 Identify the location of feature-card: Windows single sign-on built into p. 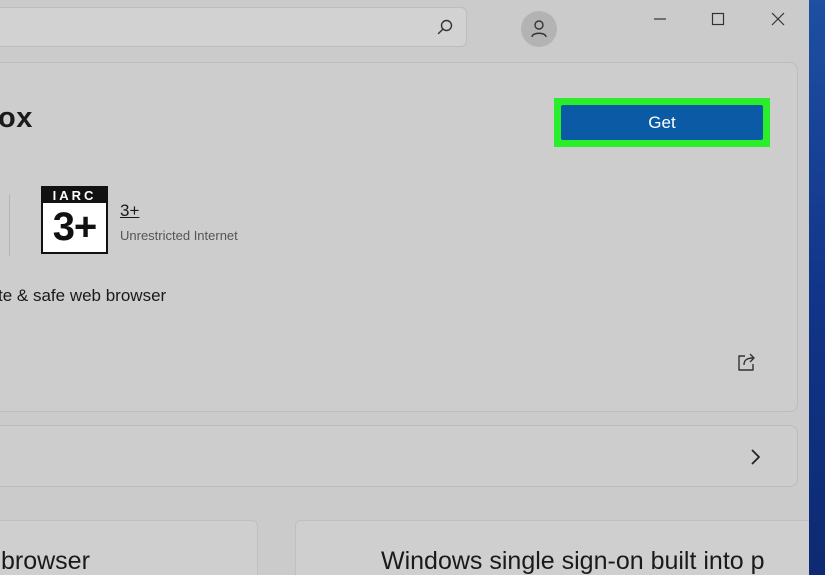
(552, 547).